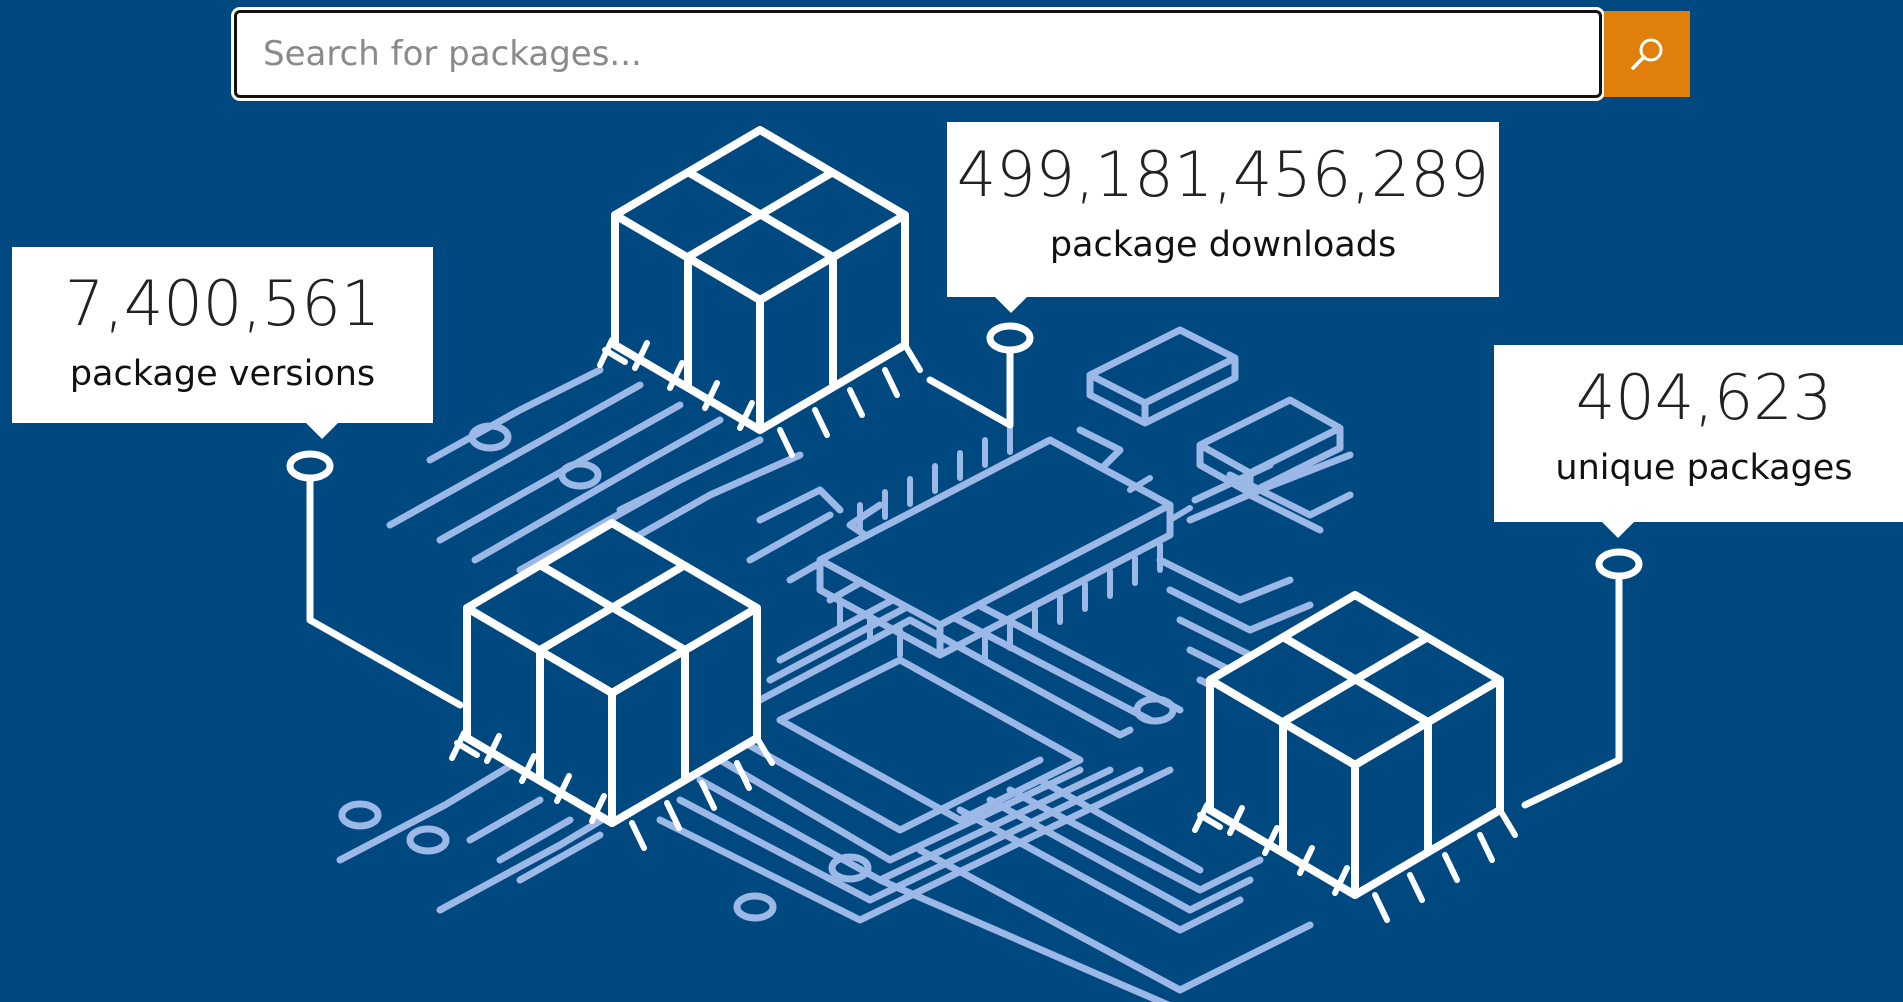 The image size is (1903, 1002). What do you see at coordinates (1704, 468) in the screenshot?
I see `stat-label: unique packages` at bounding box center [1704, 468].